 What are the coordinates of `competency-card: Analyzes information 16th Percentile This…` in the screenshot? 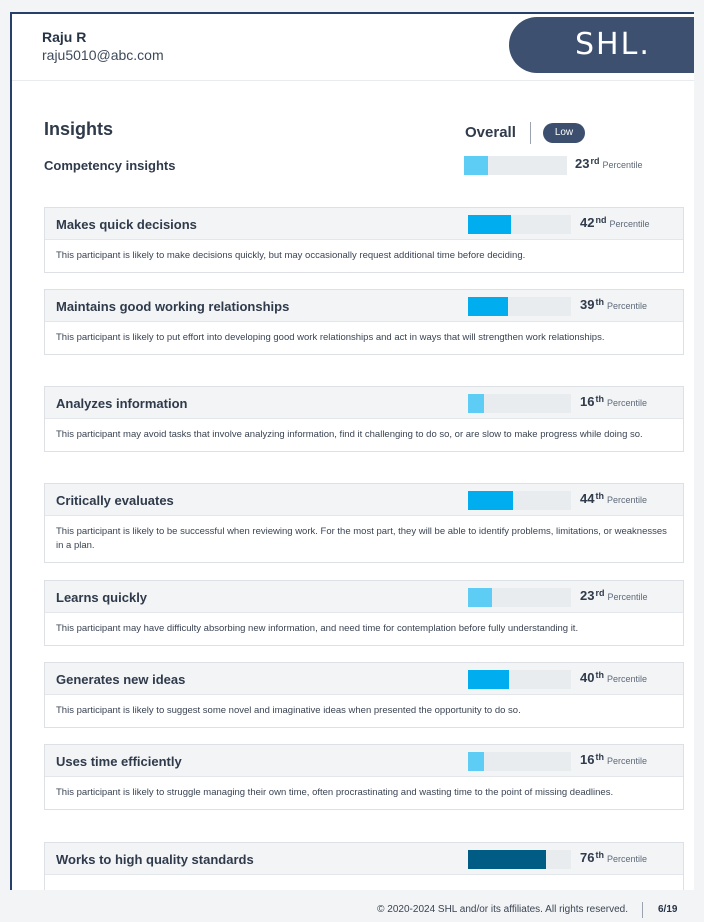 It's located at (364, 419).